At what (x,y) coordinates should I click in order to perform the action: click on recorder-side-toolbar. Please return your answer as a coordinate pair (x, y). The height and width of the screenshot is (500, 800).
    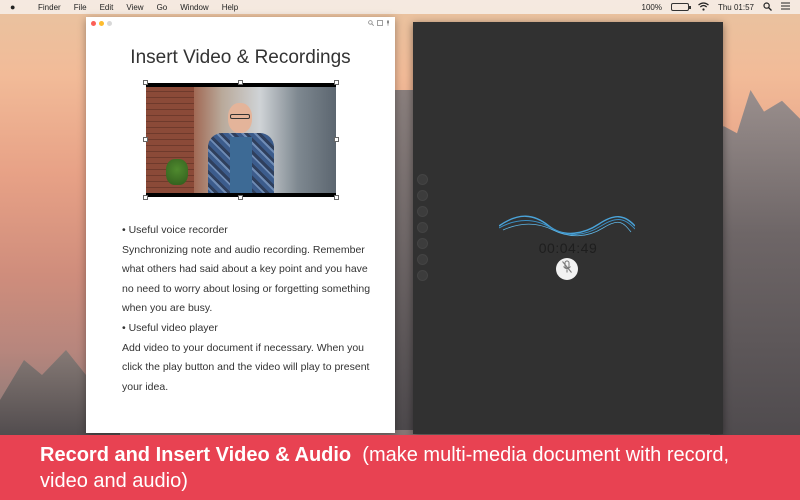
    Looking at the image, I should click on (422, 227).